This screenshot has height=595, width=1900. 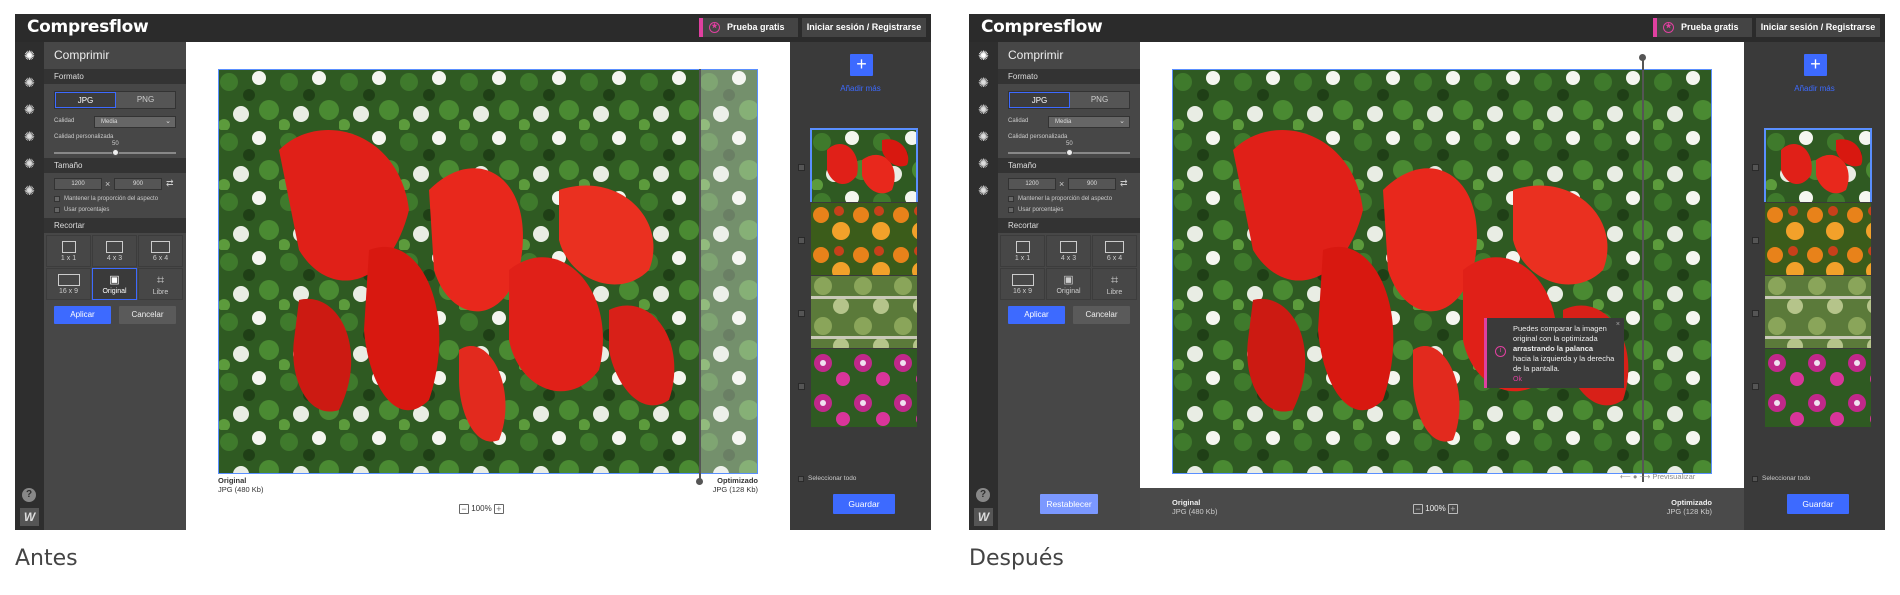 What do you see at coordinates (1642, 57) in the screenshot?
I see `comparison-handle-top` at bounding box center [1642, 57].